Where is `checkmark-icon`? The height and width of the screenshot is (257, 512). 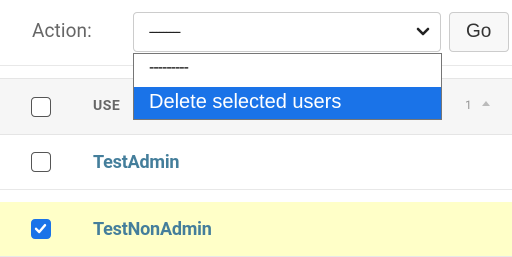 checkmark-icon is located at coordinates (40, 229).